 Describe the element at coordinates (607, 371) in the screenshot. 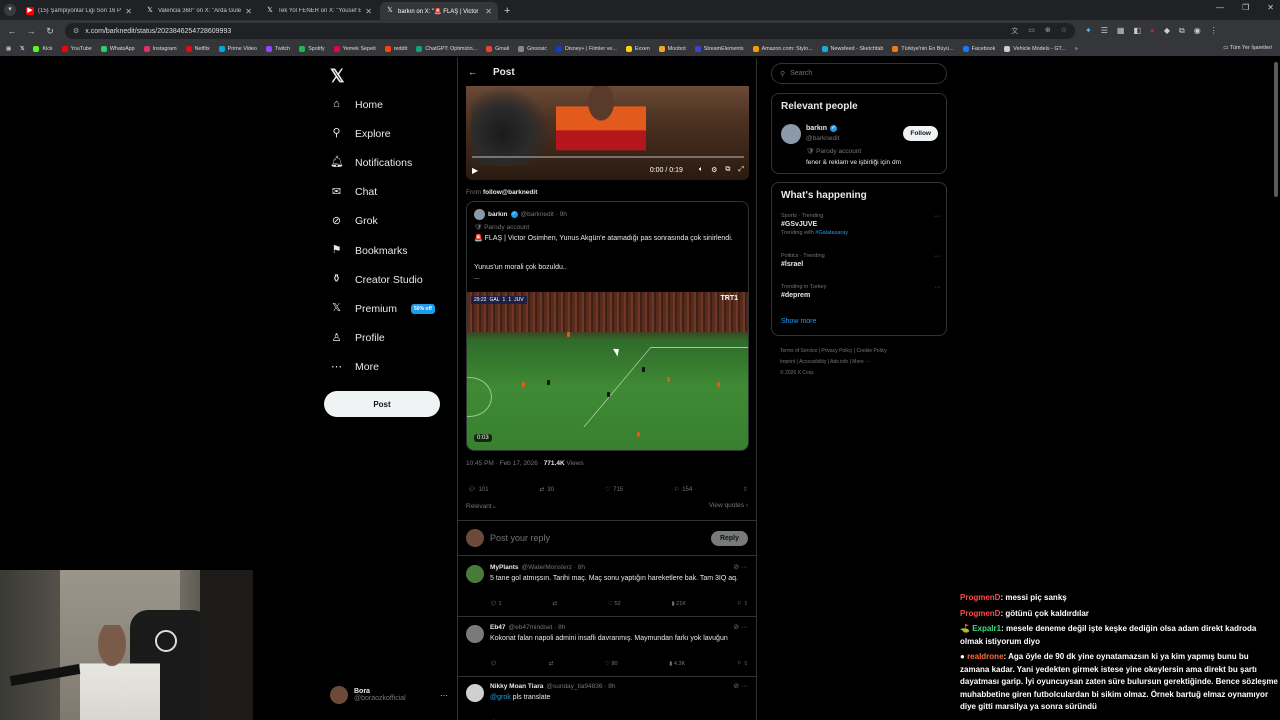

I see `quoted-video: 29:22 GAL 1 1 JUV TRT1 0:03` at that location.